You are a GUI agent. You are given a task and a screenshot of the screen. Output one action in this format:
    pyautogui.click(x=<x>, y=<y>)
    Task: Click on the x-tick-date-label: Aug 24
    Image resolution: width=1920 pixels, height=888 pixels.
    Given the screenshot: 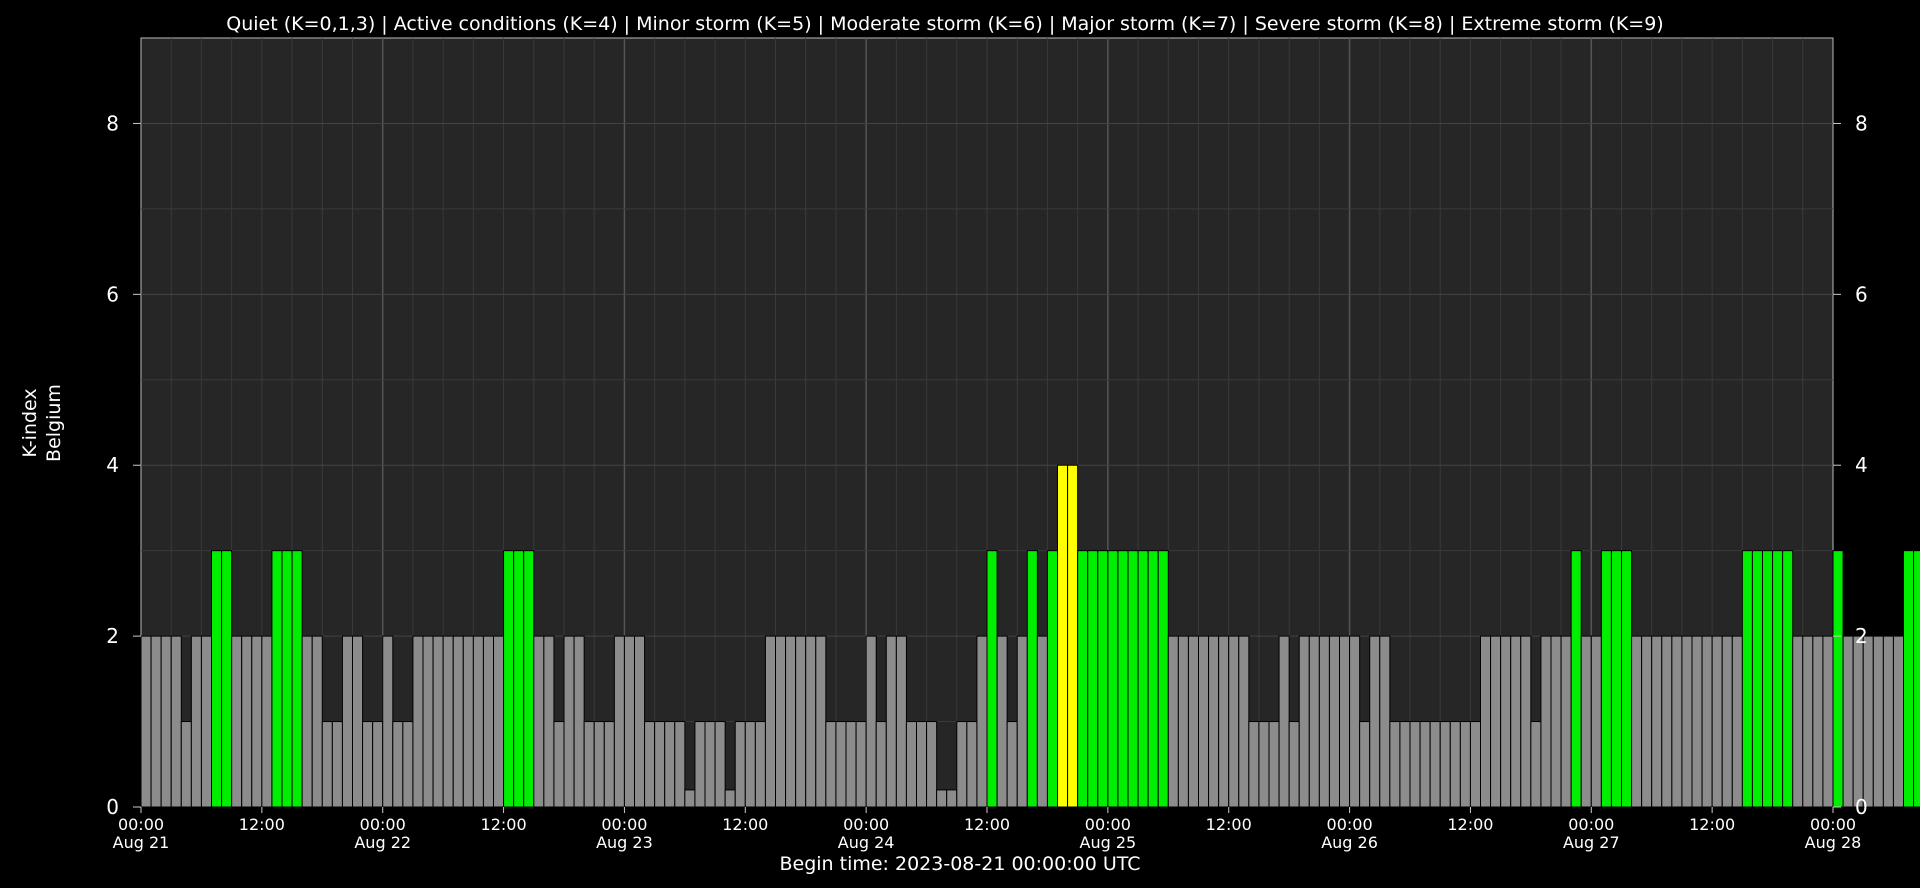 What is the action you would take?
    pyautogui.click(x=866, y=842)
    